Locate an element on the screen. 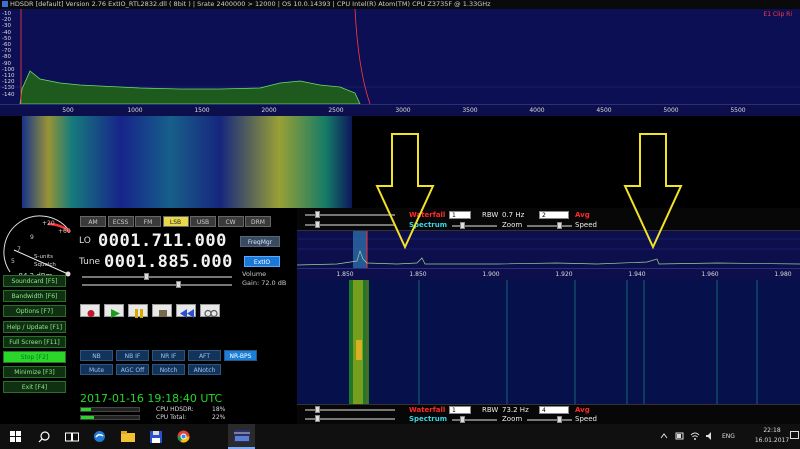  search-icon is located at coordinates (43, 436).